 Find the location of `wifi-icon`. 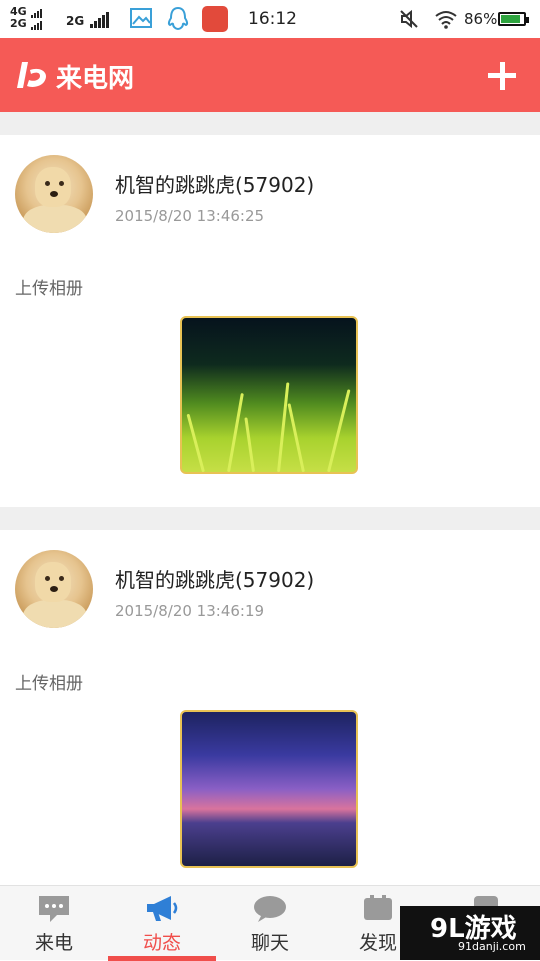

wifi-icon is located at coordinates (446, 20).